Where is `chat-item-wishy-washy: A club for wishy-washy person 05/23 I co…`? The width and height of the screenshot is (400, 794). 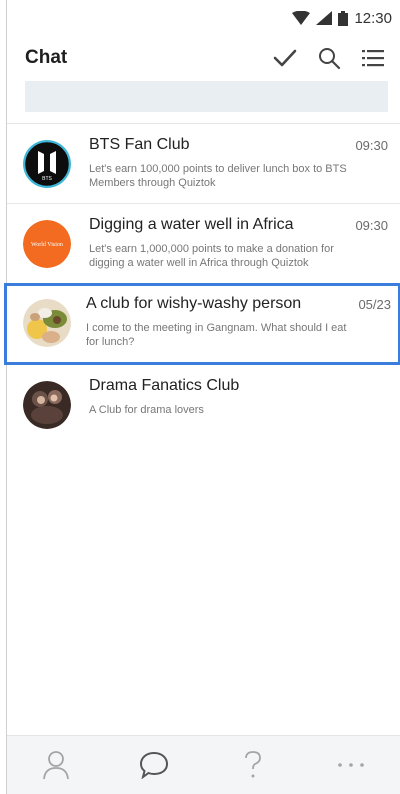
chat-item-wishy-washy: A club for wishy-washy person 05/23 I co… is located at coordinates (202, 324).